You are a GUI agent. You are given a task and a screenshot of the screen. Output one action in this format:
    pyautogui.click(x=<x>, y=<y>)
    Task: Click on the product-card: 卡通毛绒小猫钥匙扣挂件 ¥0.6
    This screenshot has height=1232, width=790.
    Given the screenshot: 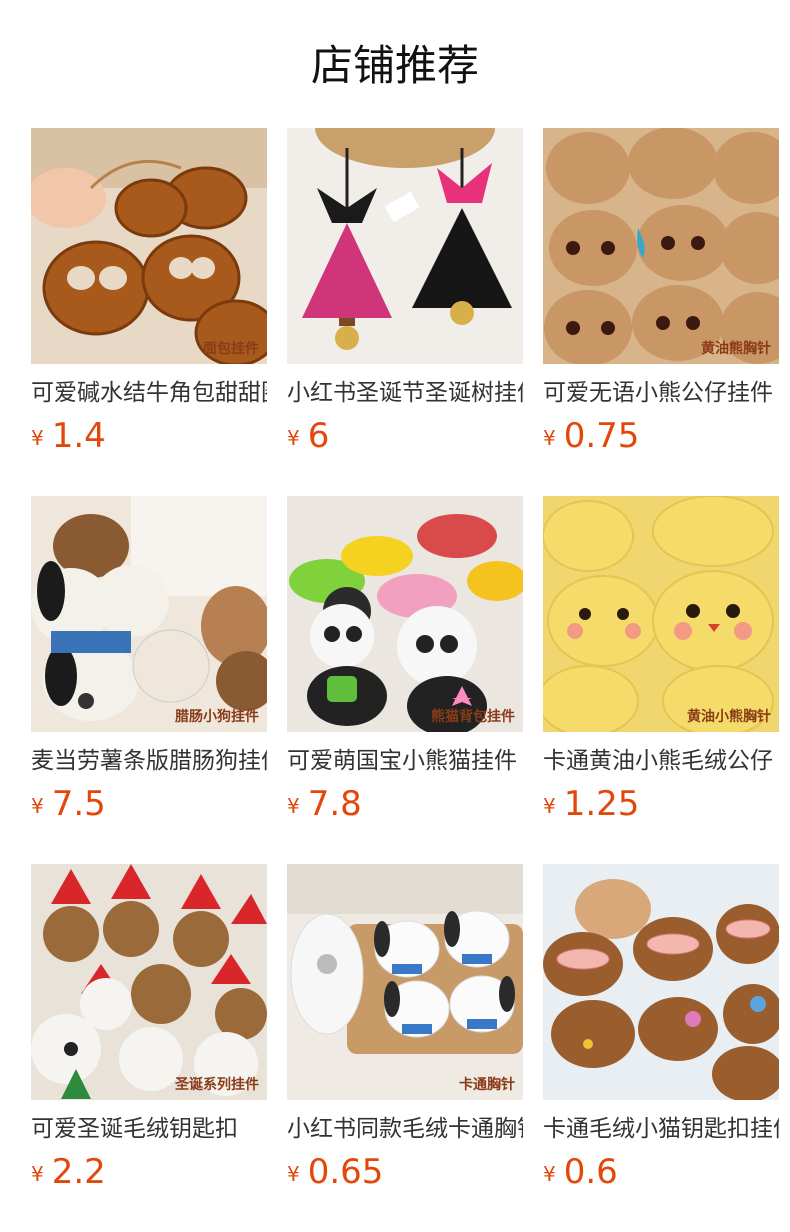 What is the action you would take?
    pyautogui.click(x=661, y=1030)
    